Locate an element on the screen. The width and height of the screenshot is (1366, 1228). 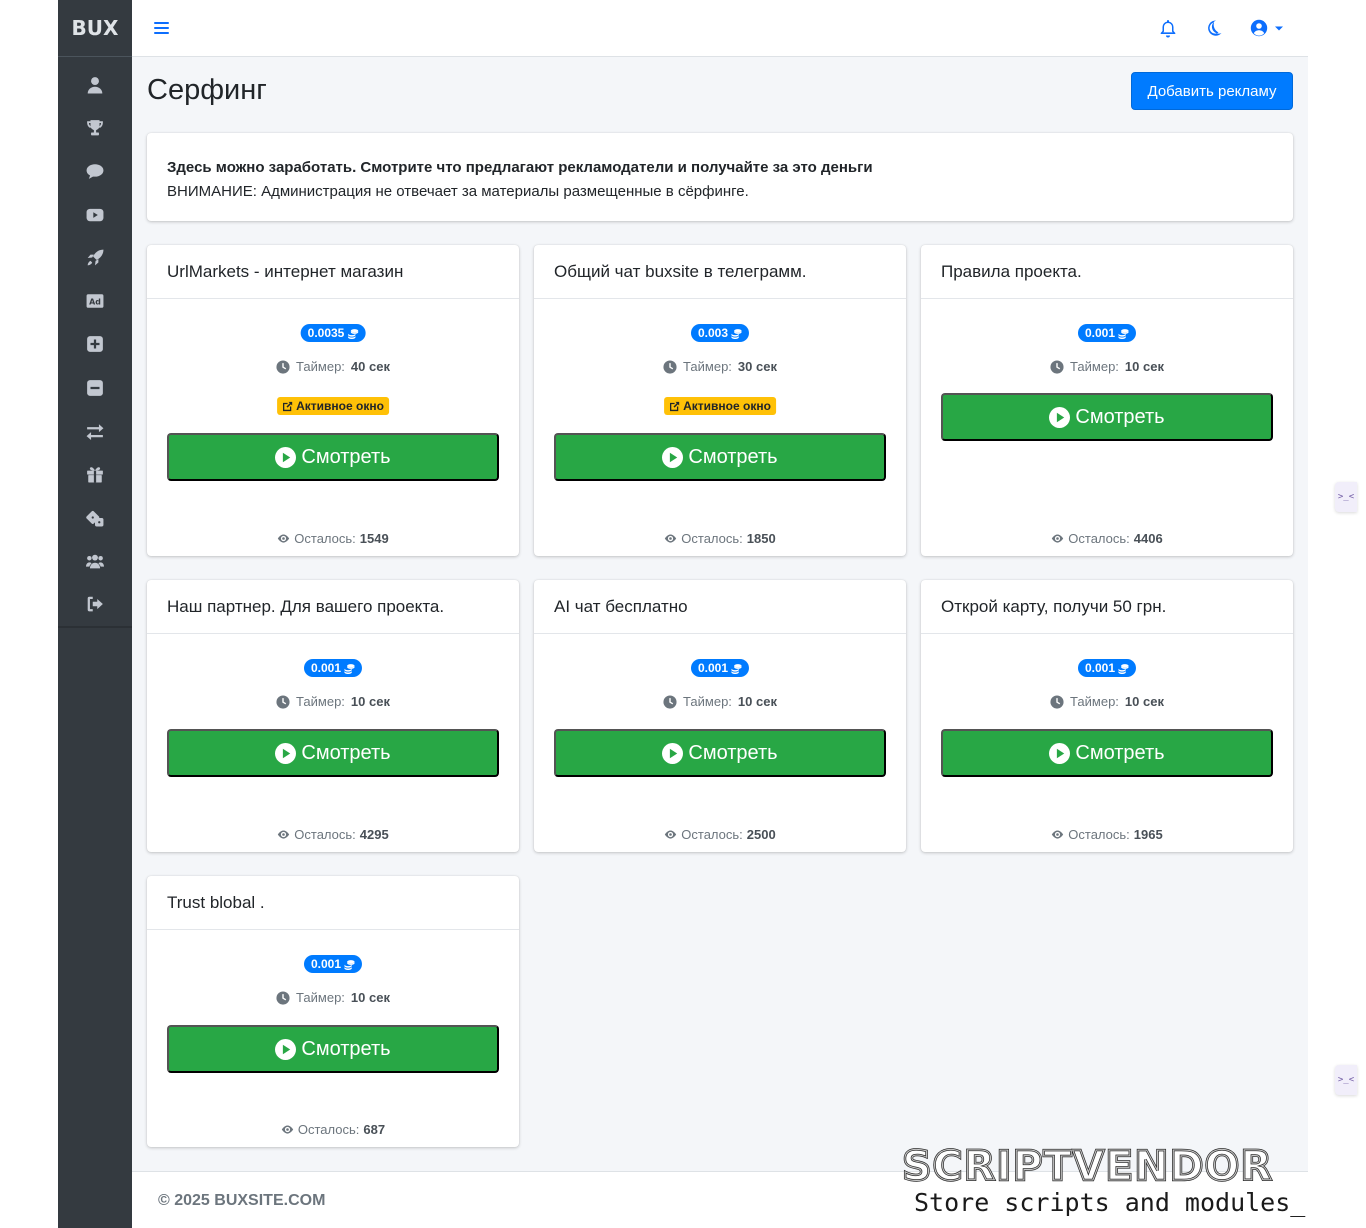
sidebar-item-logout is located at coordinates (95, 604).